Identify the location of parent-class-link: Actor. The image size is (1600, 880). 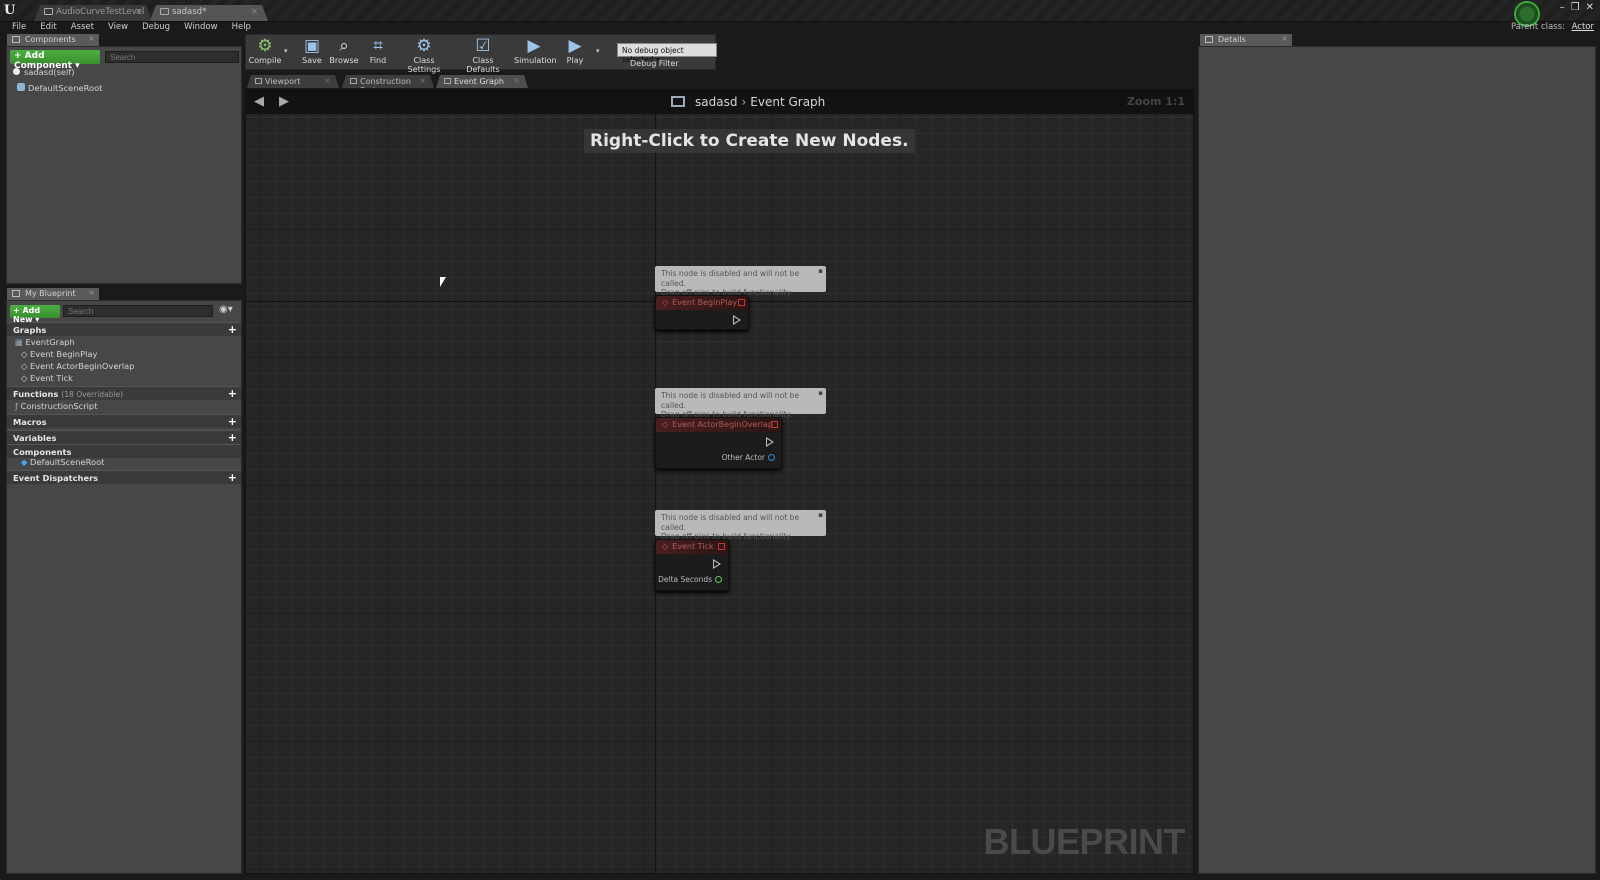
(1583, 27).